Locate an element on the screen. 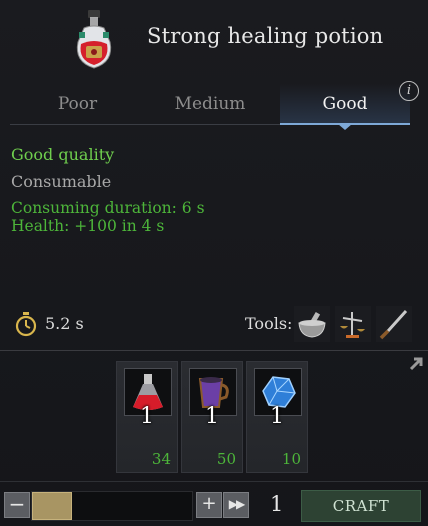 The width and height of the screenshot is (428, 526). tool-scales is located at coordinates (353, 324).